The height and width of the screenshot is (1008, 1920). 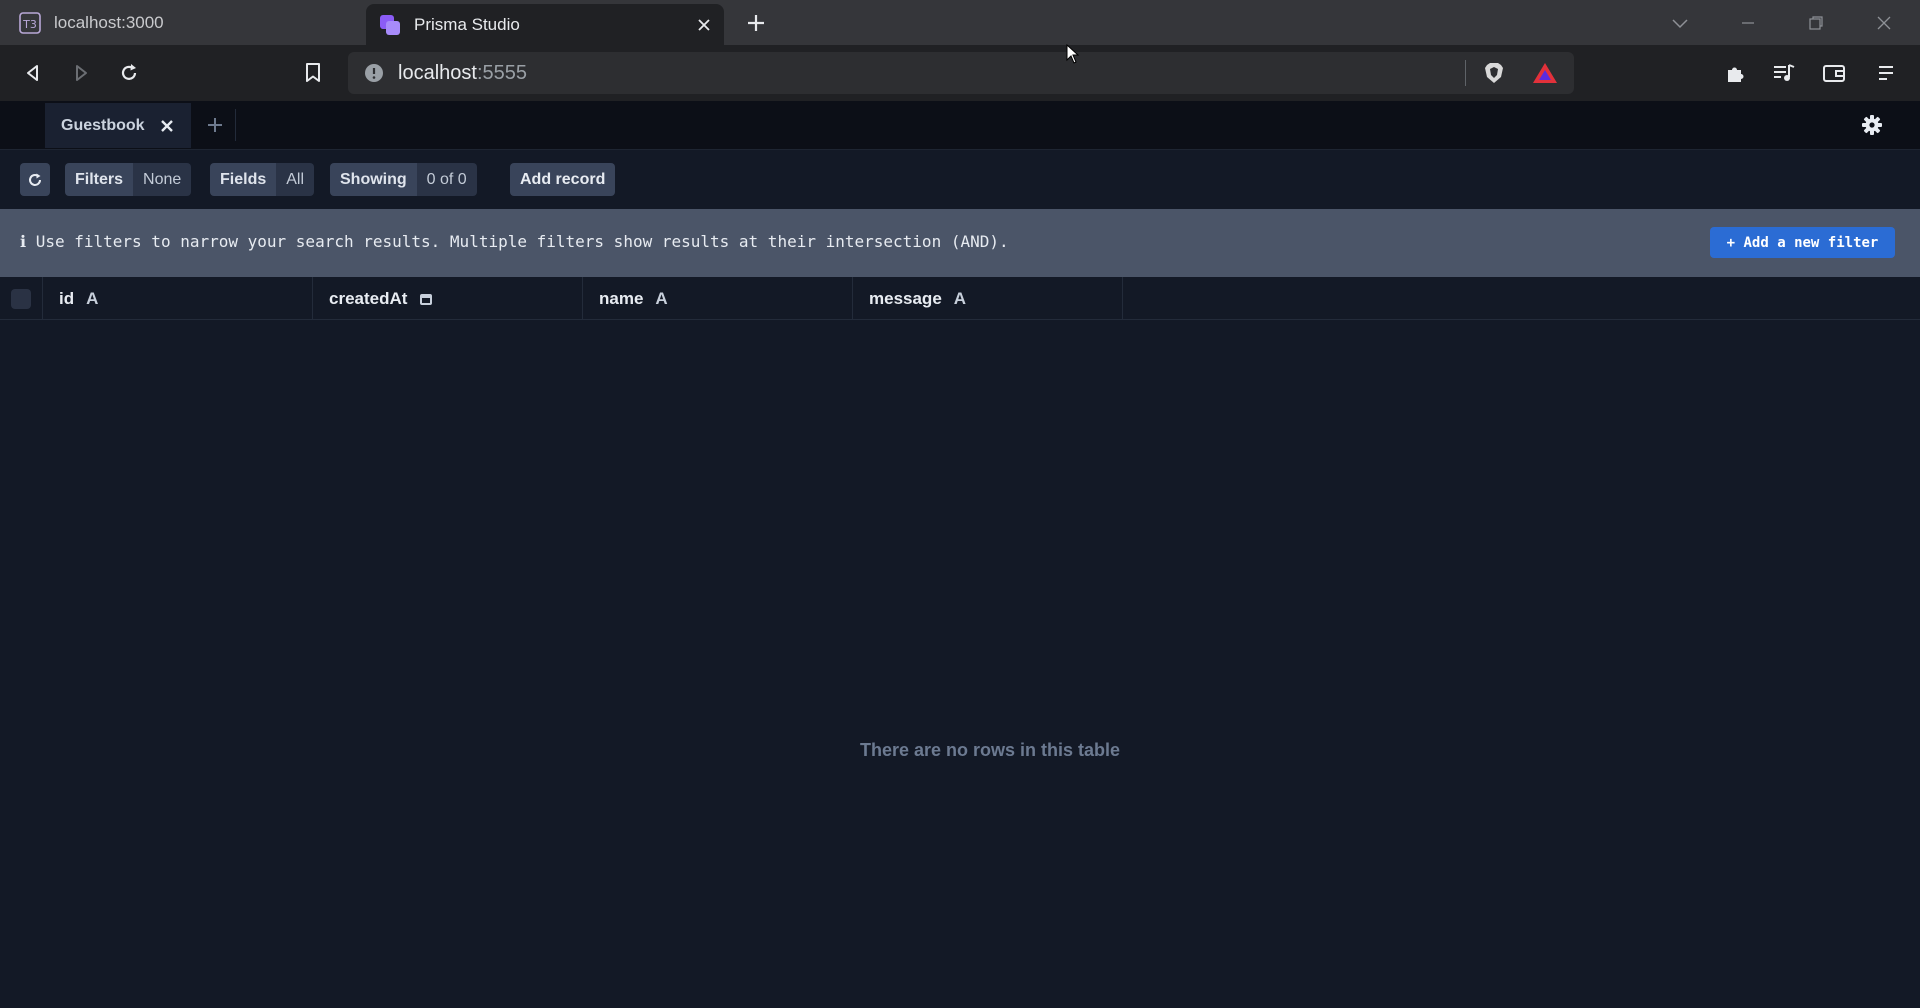 What do you see at coordinates (99, 179) in the screenshot?
I see `filters-label: Filters` at bounding box center [99, 179].